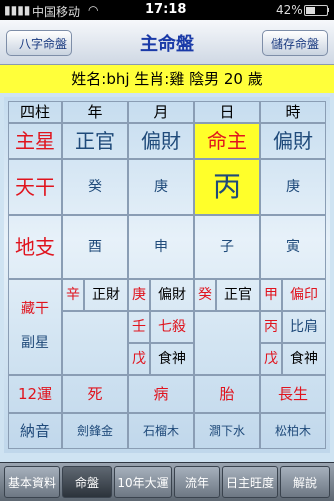  I want to click on sub-star-year-1: 正財, so click(106, 295).